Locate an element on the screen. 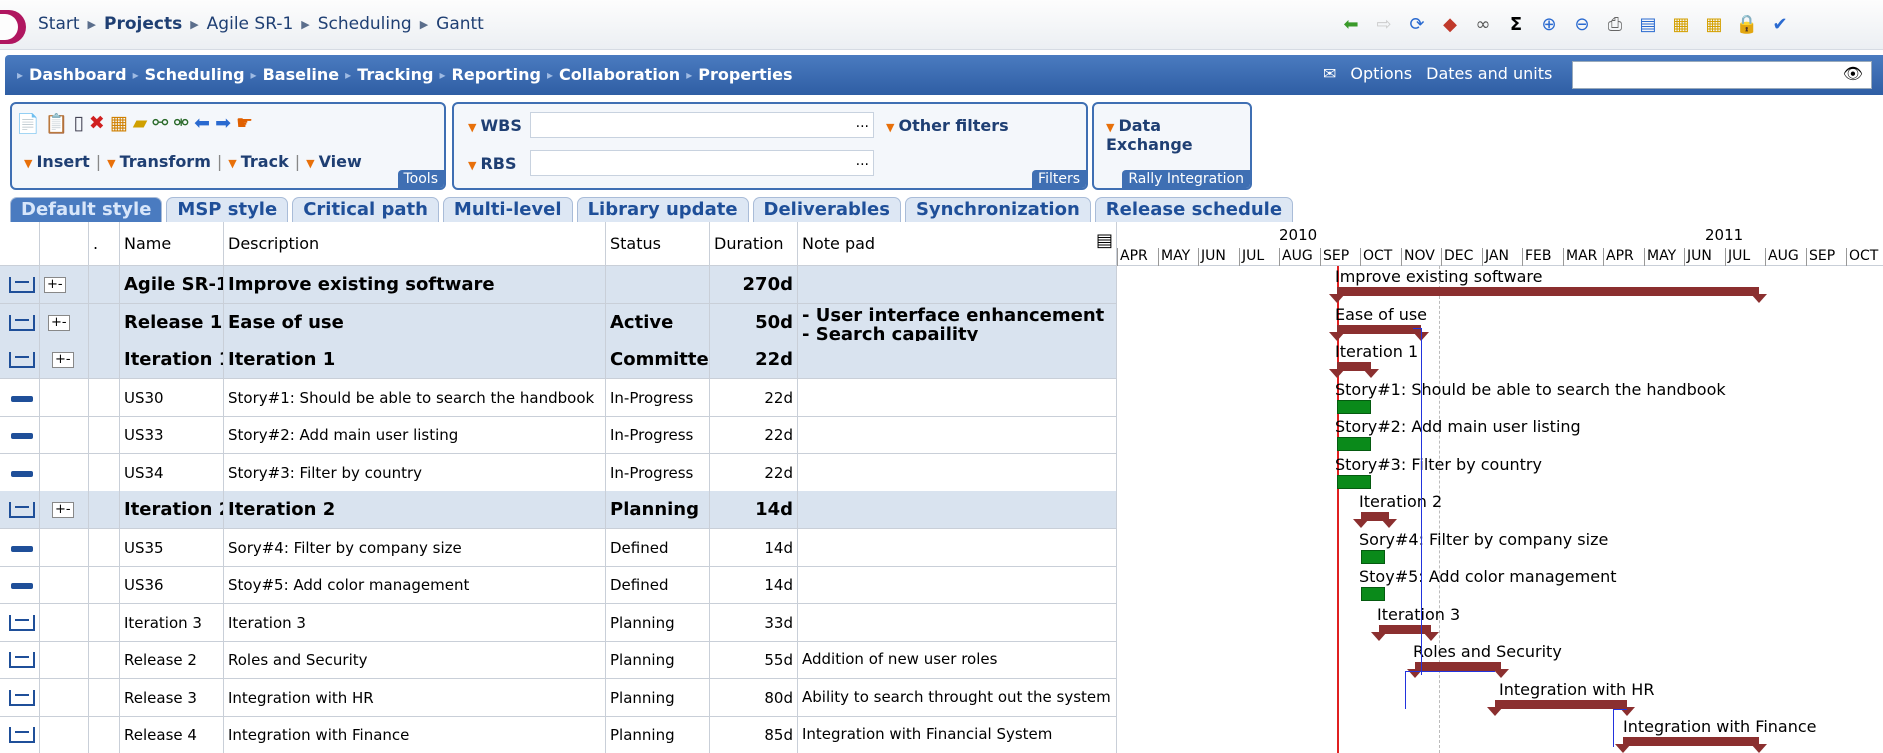 The image size is (1883, 753). name-cell: US34 is located at coordinates (172, 472).